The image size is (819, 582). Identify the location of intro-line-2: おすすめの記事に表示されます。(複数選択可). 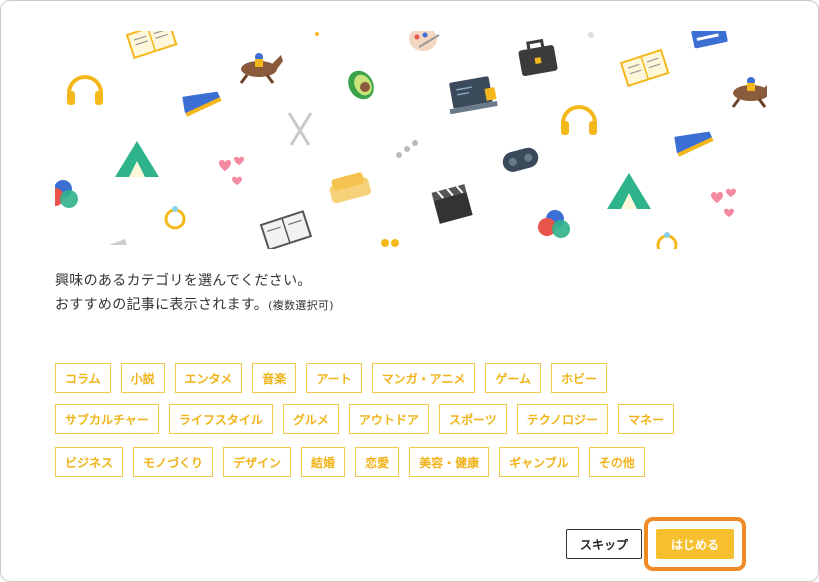
(194, 305).